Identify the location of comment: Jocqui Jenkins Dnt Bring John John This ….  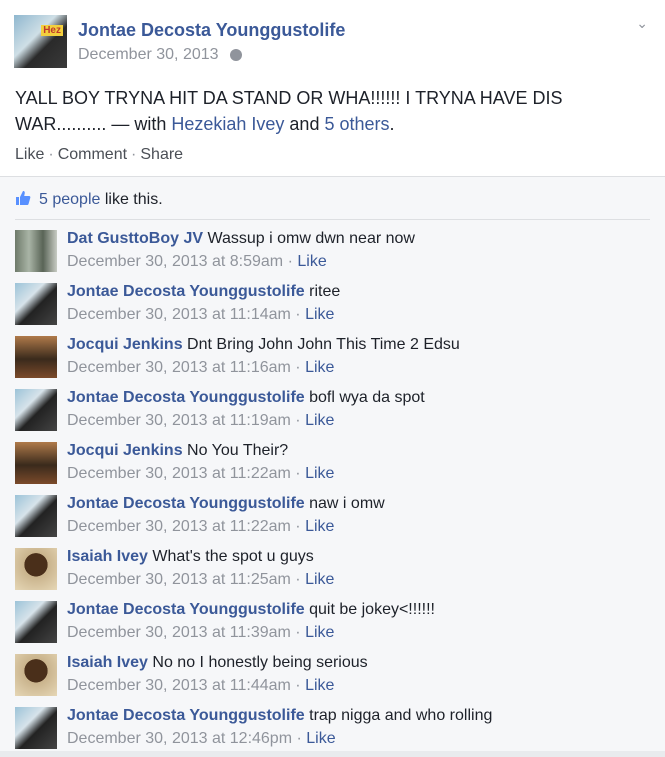
(330, 361).